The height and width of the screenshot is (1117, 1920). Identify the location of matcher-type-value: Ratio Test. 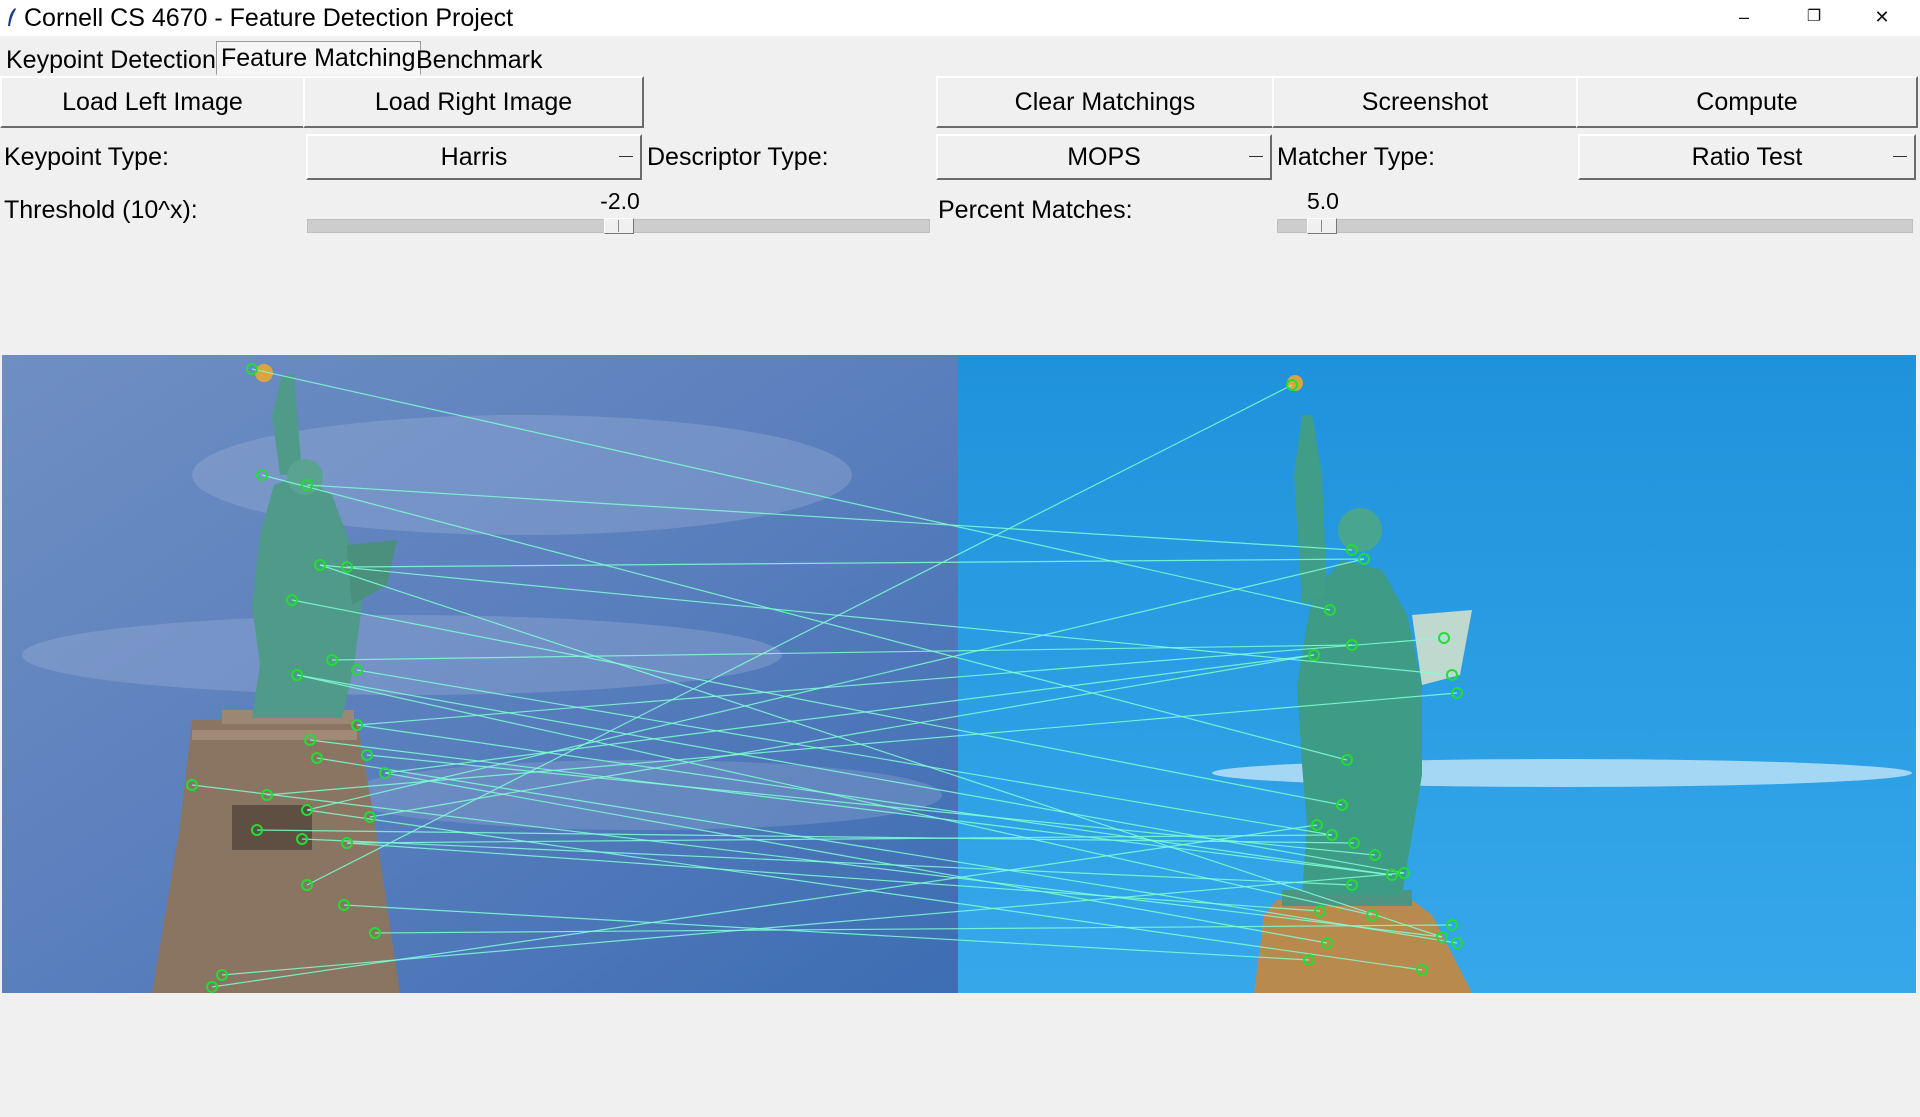
(1747, 157).